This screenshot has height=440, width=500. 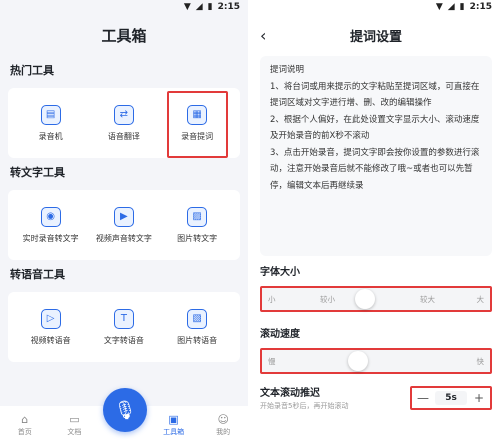 I want to click on video-to-text-icon: ▶, so click(x=123, y=216).